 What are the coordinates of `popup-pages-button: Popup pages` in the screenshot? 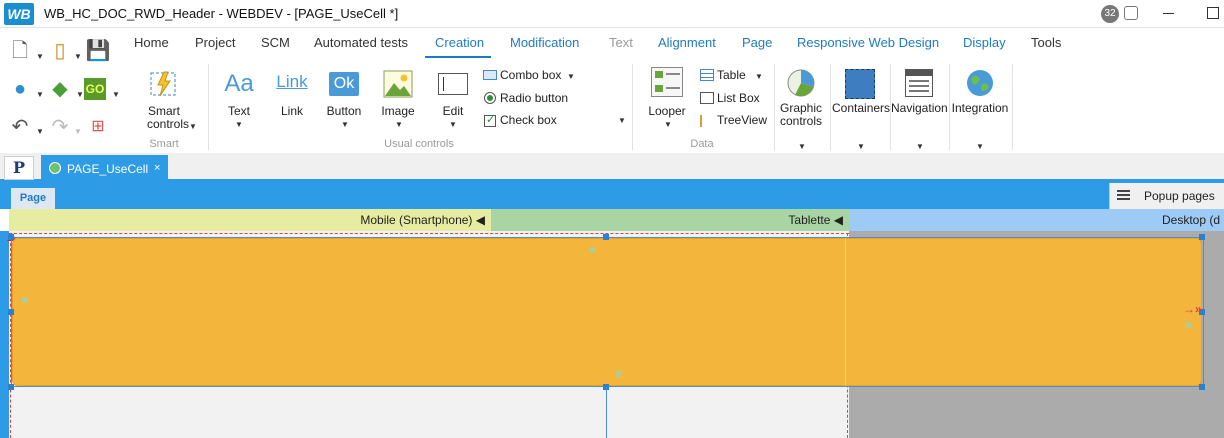 It's located at (1166, 196).